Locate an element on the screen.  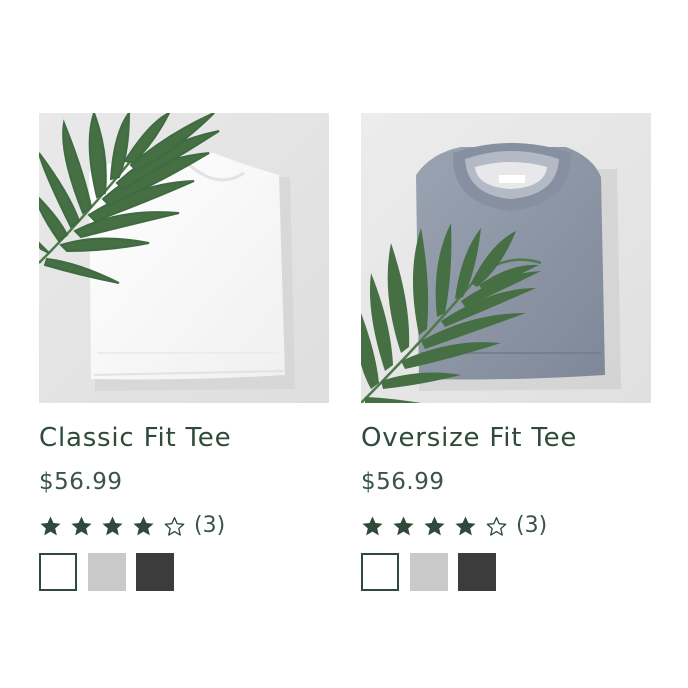
product-title: Oversize Fit Tee is located at coordinates (507, 438).